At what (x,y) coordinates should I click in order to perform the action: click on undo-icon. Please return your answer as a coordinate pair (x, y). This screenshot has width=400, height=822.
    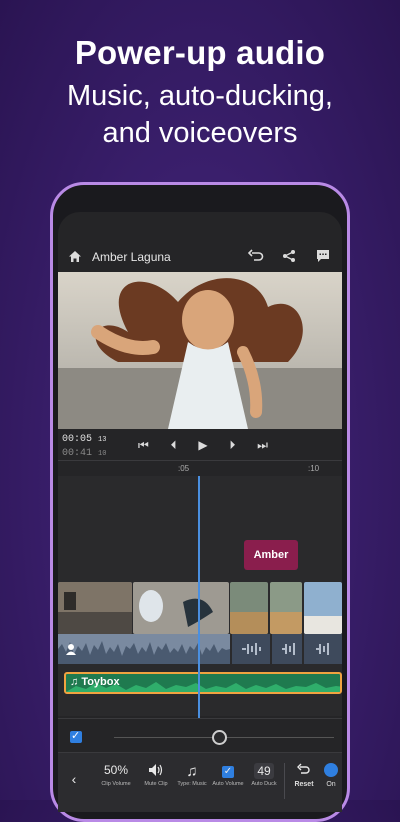
    Looking at the image, I should click on (255, 258).